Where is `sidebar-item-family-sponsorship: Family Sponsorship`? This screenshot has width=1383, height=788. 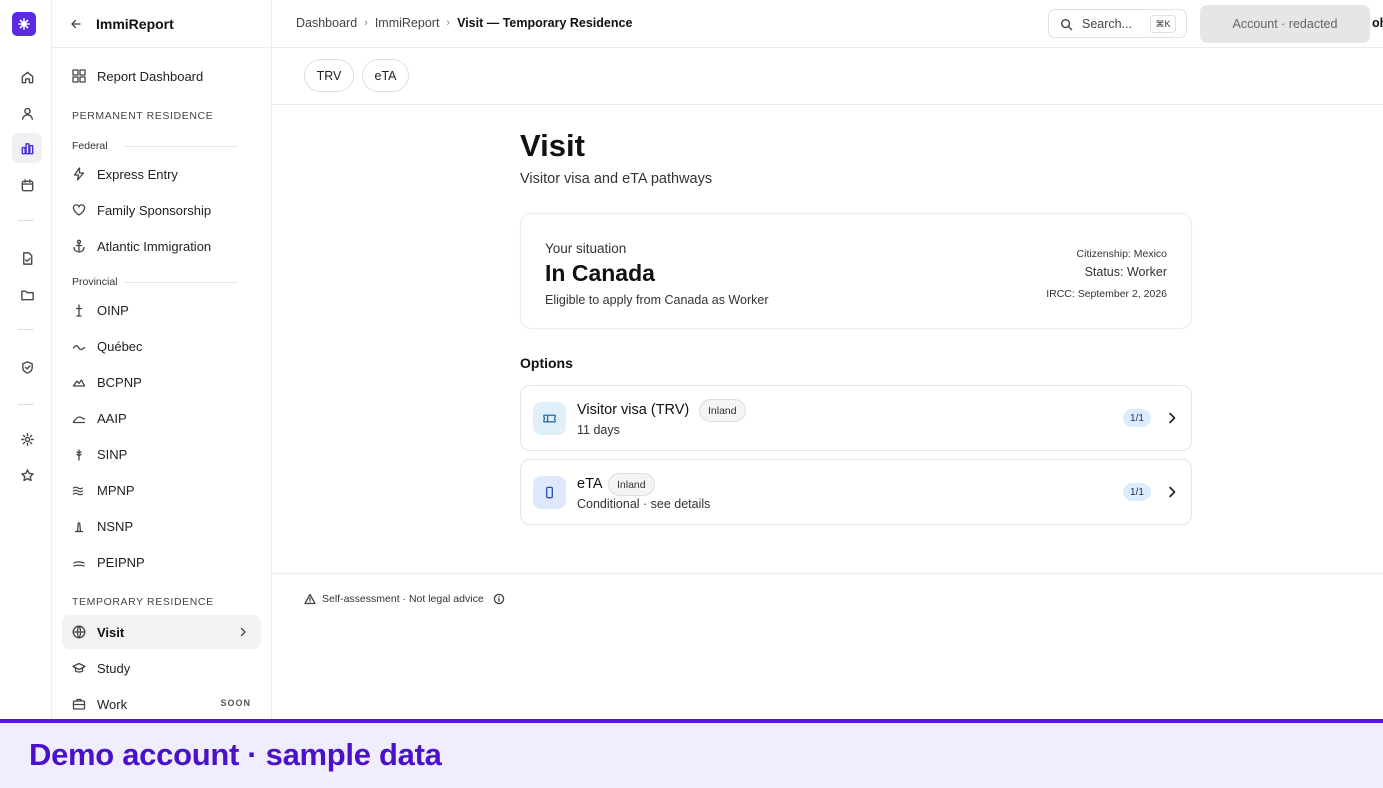
sidebar-item-family-sponsorship: Family Sponsorship is located at coordinates (161, 210).